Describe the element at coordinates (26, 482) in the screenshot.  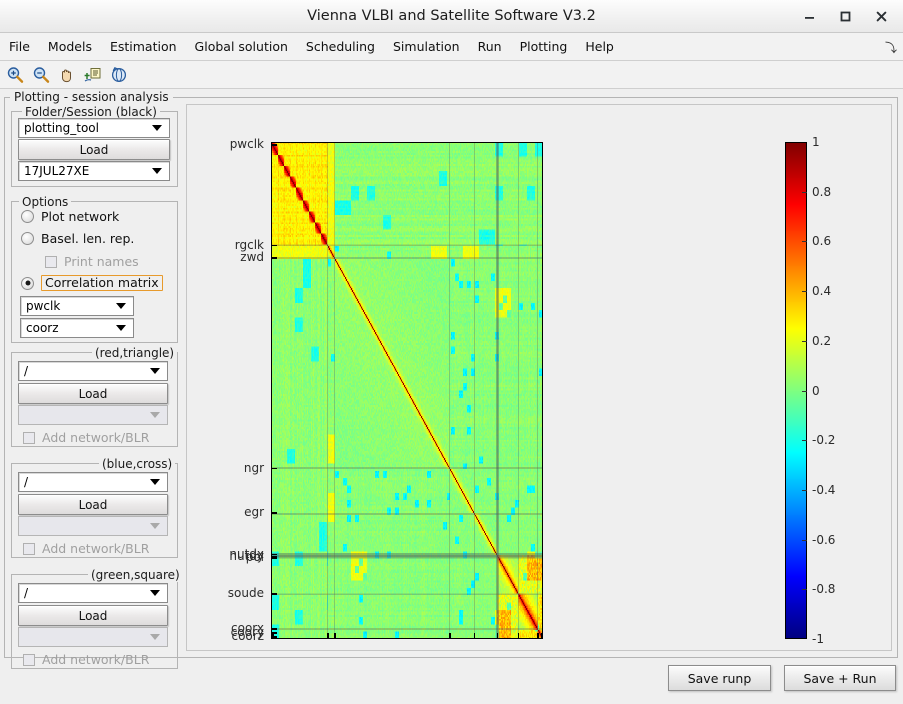
I see `blue-cross-path-value: /` at that location.